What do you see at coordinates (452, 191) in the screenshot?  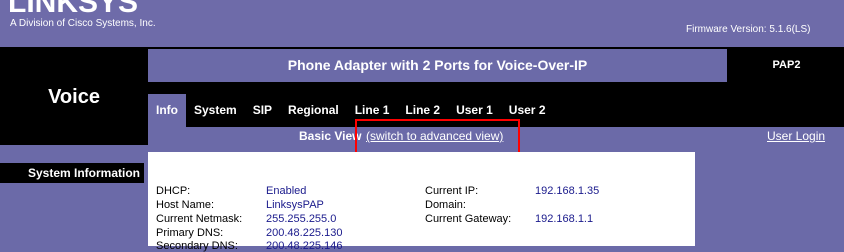 I see `current-ip-label: Current IP:` at bounding box center [452, 191].